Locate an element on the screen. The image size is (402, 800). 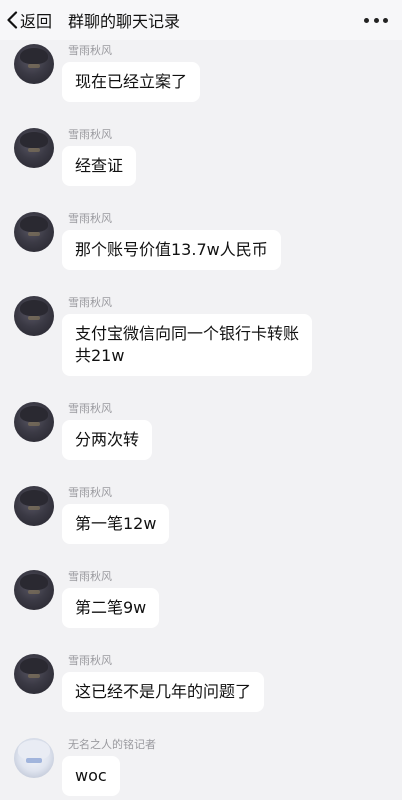
message-text: 第二笔9w is located at coordinates (111, 607).